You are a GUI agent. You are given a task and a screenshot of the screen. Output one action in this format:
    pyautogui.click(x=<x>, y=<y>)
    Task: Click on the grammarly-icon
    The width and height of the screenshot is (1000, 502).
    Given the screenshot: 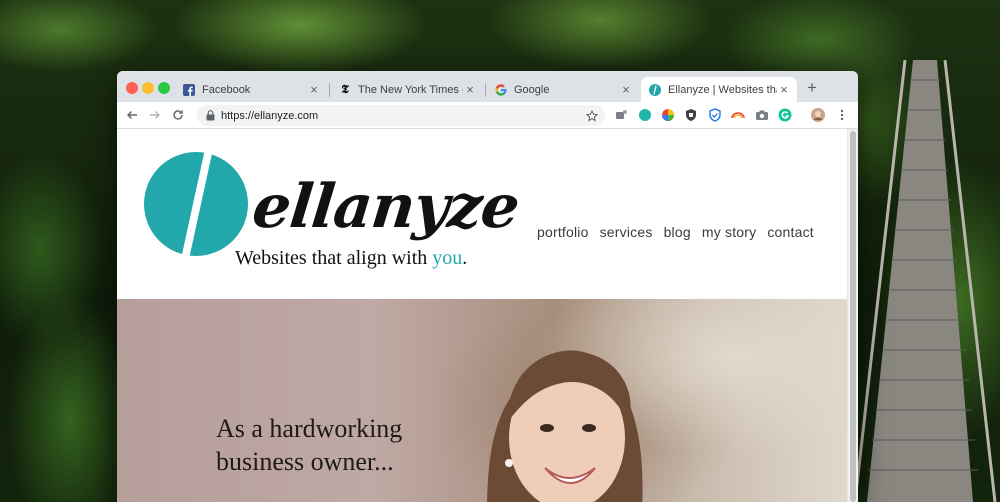 What is the action you would take?
    pyautogui.click(x=785, y=115)
    